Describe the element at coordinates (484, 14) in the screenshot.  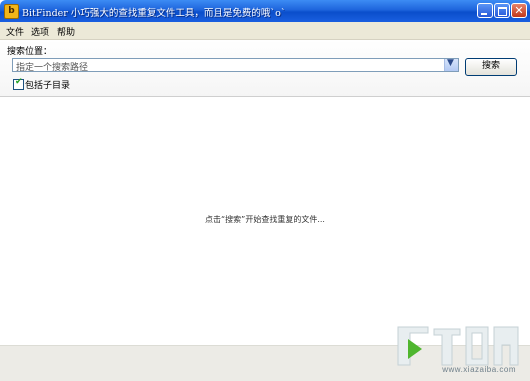
I see `minimize-icon` at that location.